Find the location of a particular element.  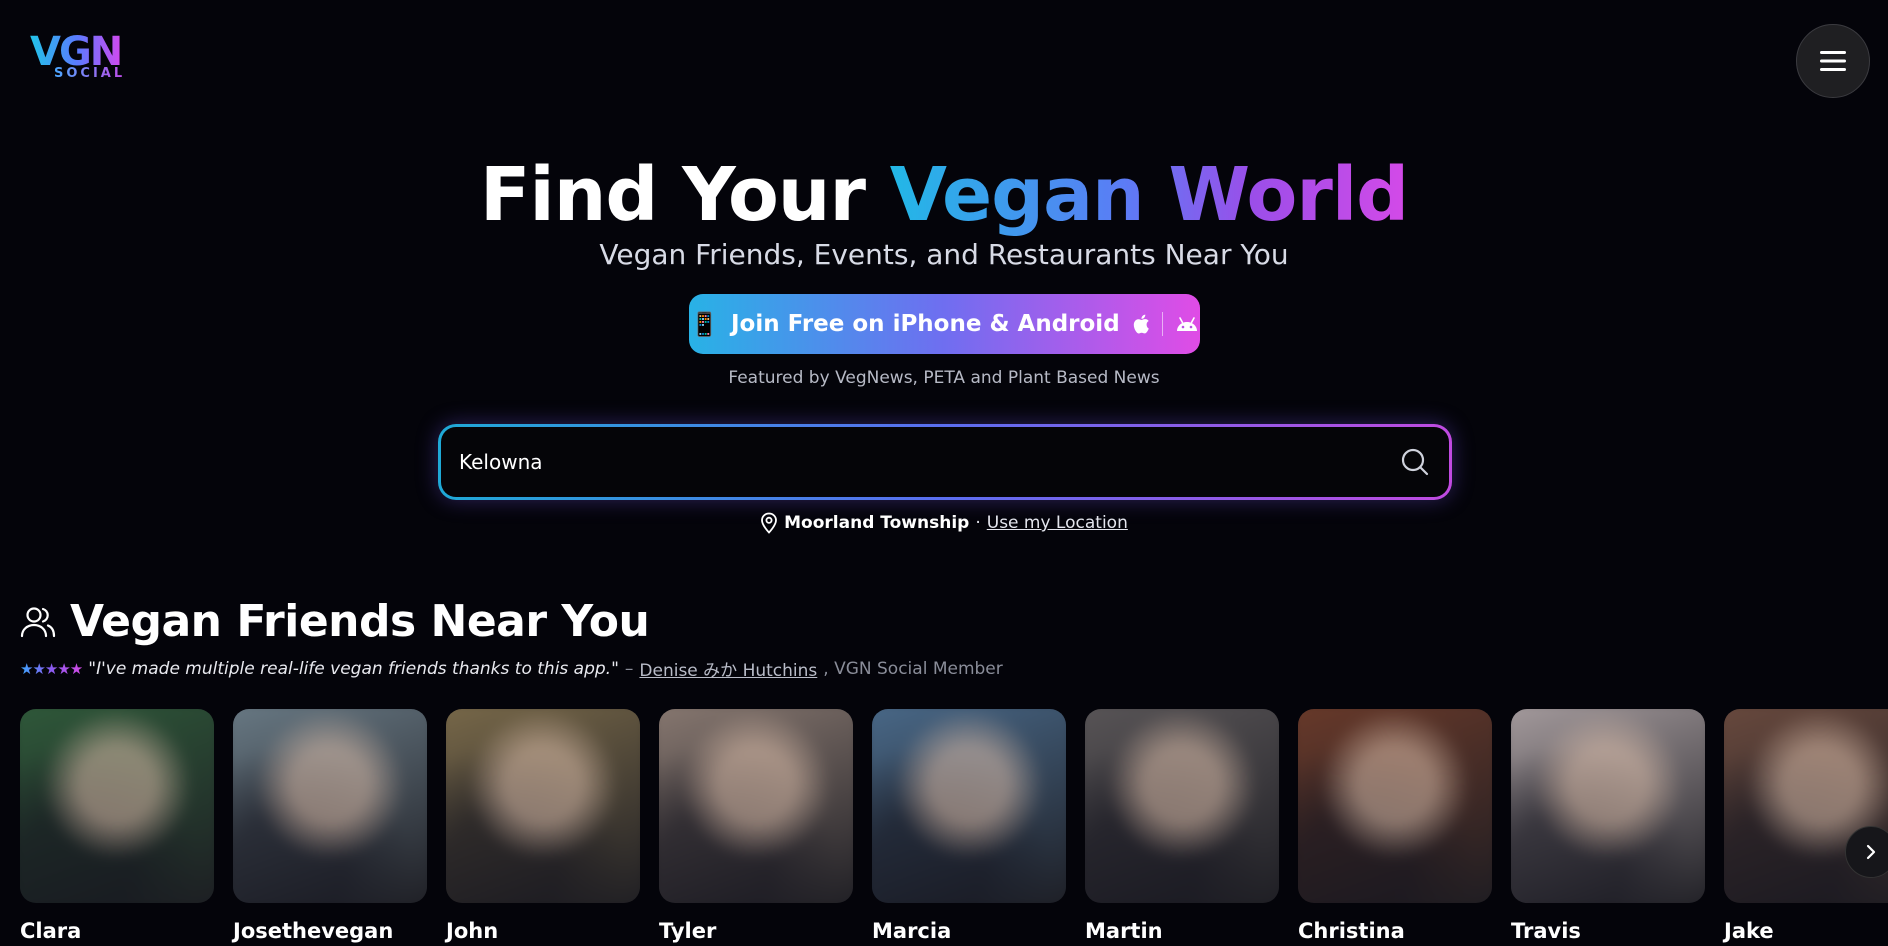

chevron-right-icon is located at coordinates (1871, 852).